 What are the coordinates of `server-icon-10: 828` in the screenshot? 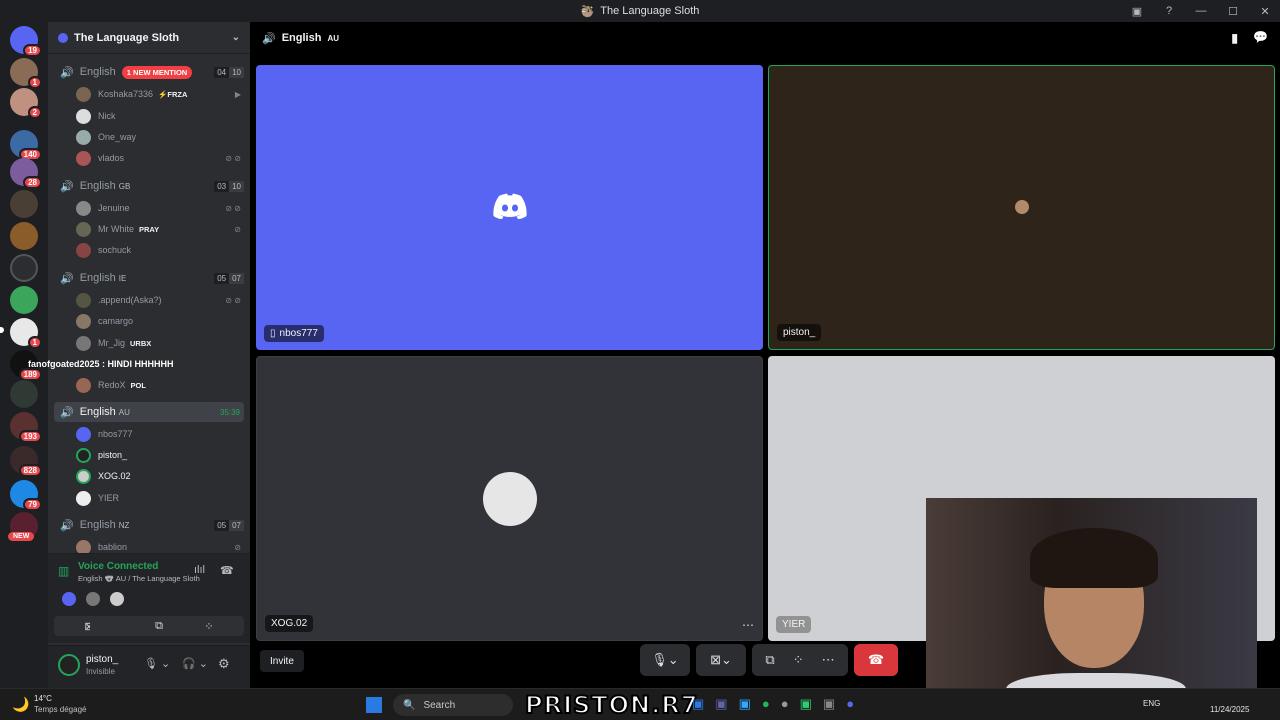 It's located at (26, 461).